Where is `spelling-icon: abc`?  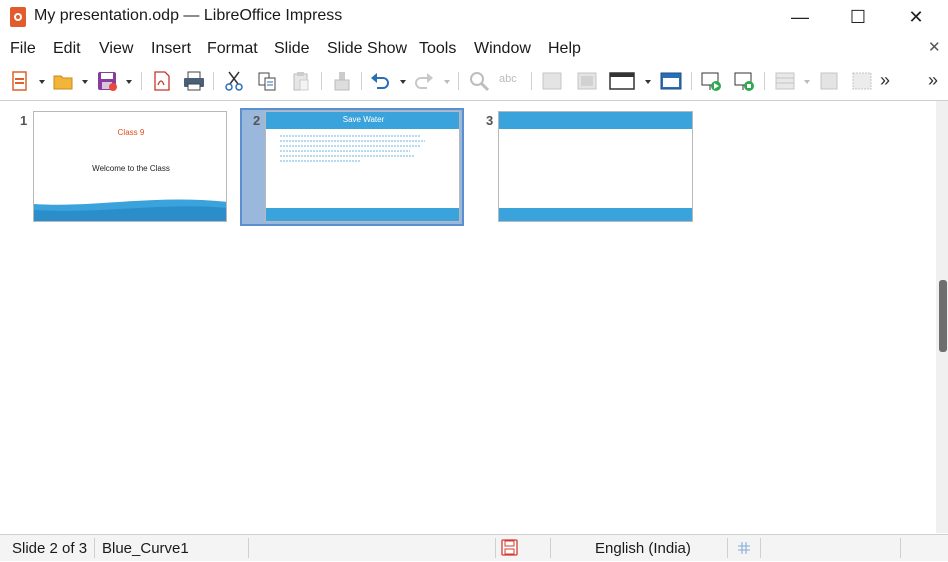 spelling-icon: abc is located at coordinates (510, 81).